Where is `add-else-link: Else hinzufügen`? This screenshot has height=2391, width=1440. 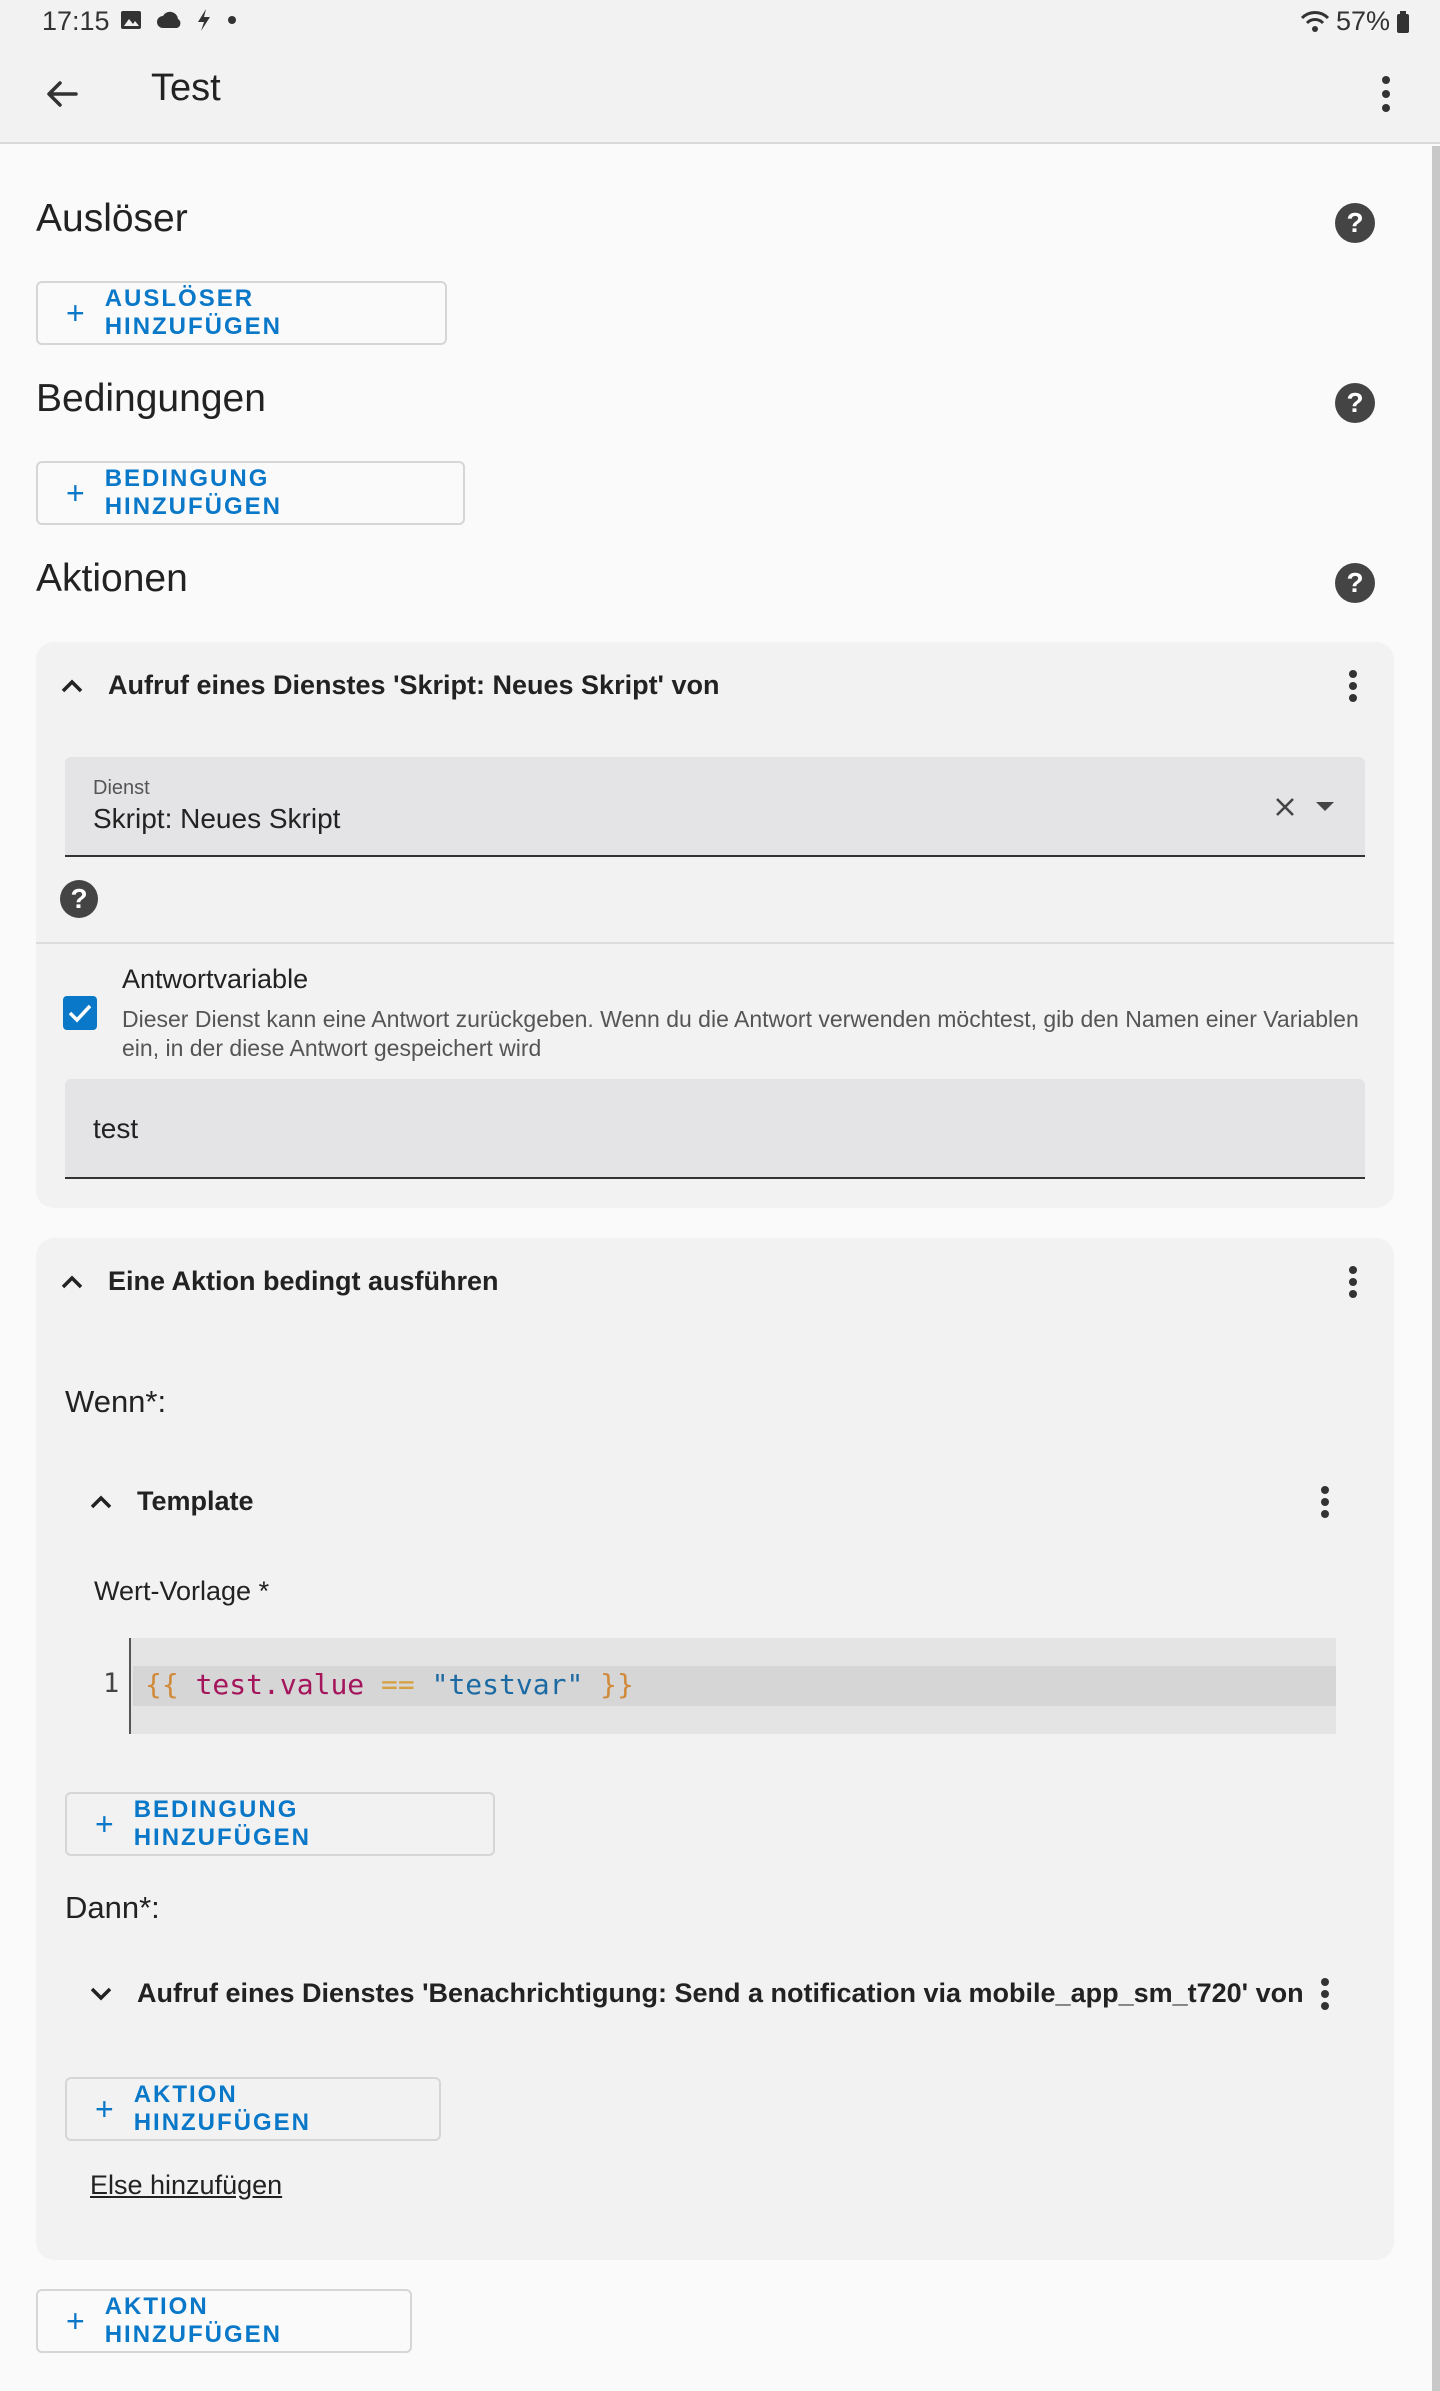
add-else-link: Else hinzufügen is located at coordinates (186, 2185).